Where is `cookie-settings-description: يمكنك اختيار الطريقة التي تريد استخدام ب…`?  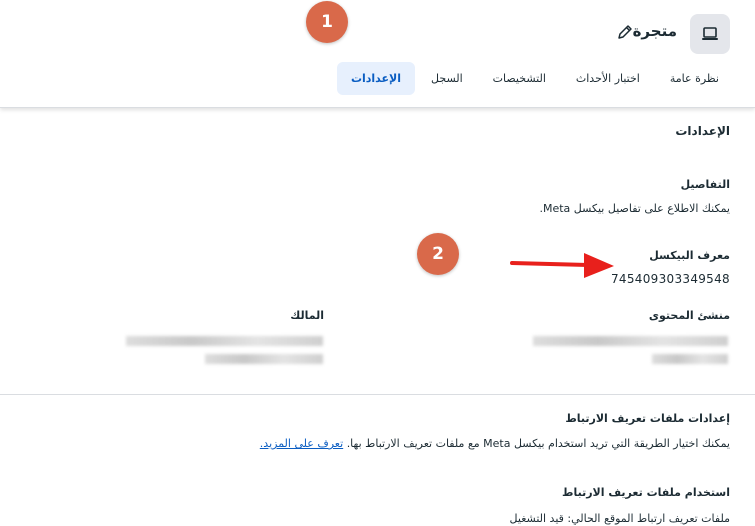
cookie-settings-description: يمكنك اختيار الطريقة التي تريد استخدام ب… is located at coordinates (538, 443).